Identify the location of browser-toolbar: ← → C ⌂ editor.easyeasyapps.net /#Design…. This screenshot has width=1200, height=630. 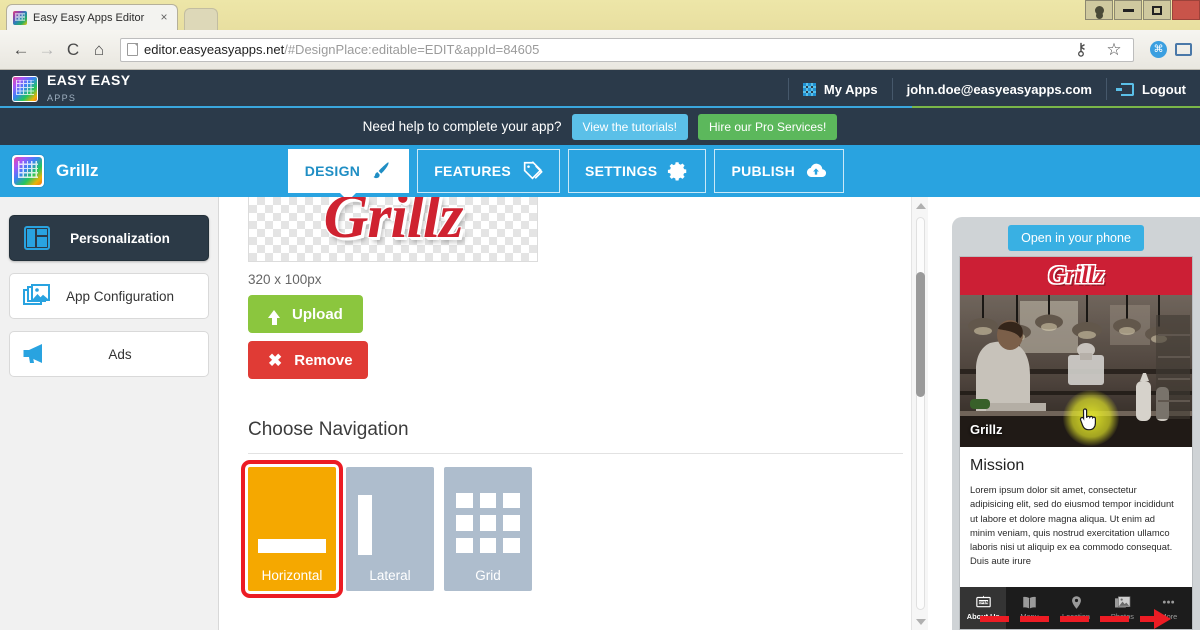
(600, 50).